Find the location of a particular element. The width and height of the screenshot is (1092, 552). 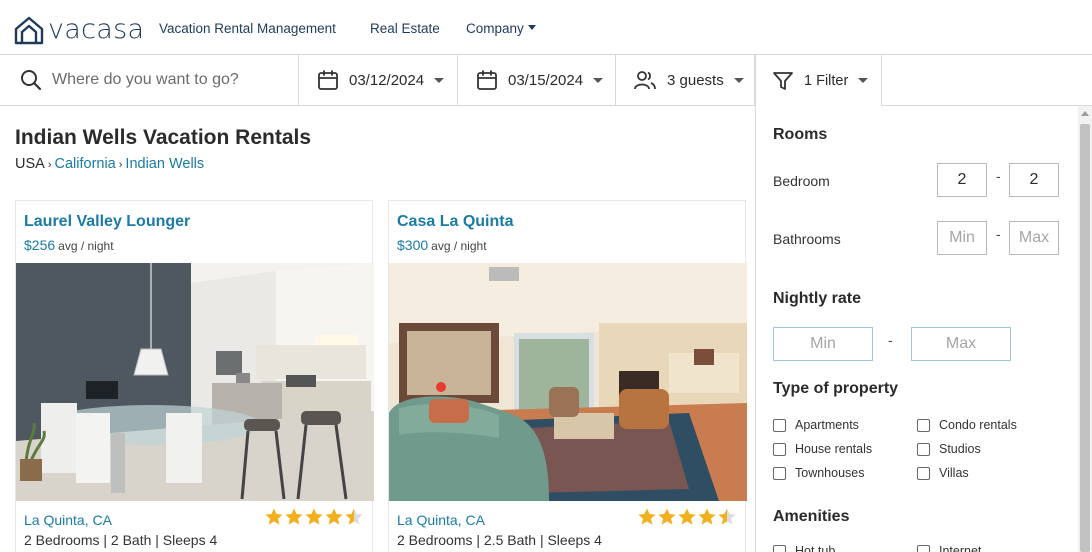

funnel-icon is located at coordinates (783, 80).